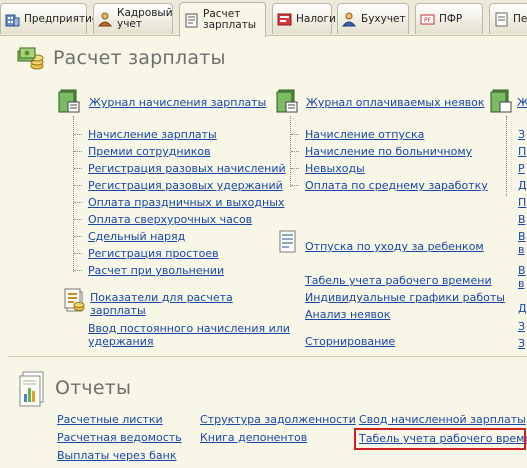 The height and width of the screenshot is (468, 527). Describe the element at coordinates (253, 437) in the screenshot. I see `depositors-book-link: Книга депонентов` at that location.